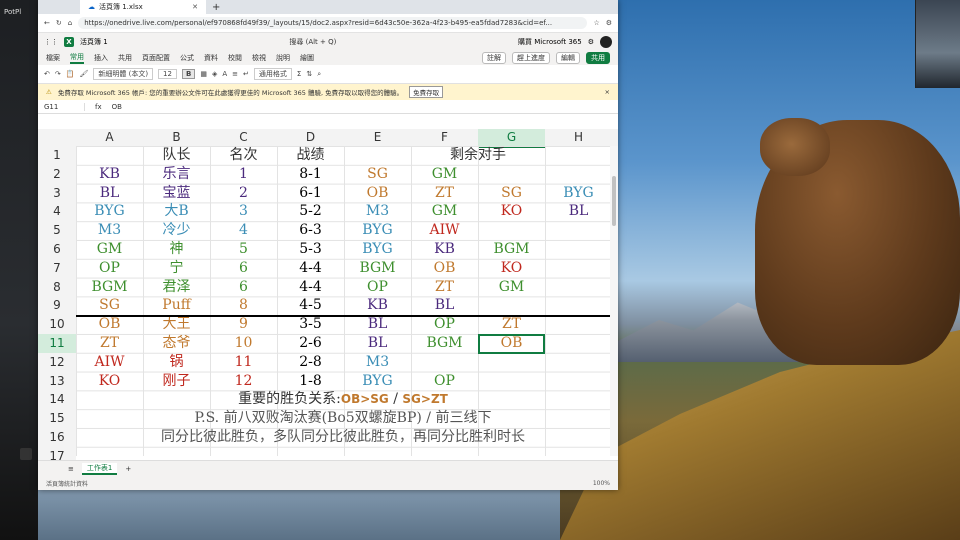  What do you see at coordinates (377, 230) in the screenshot?
I see `cell-e5: BYG` at bounding box center [377, 230].